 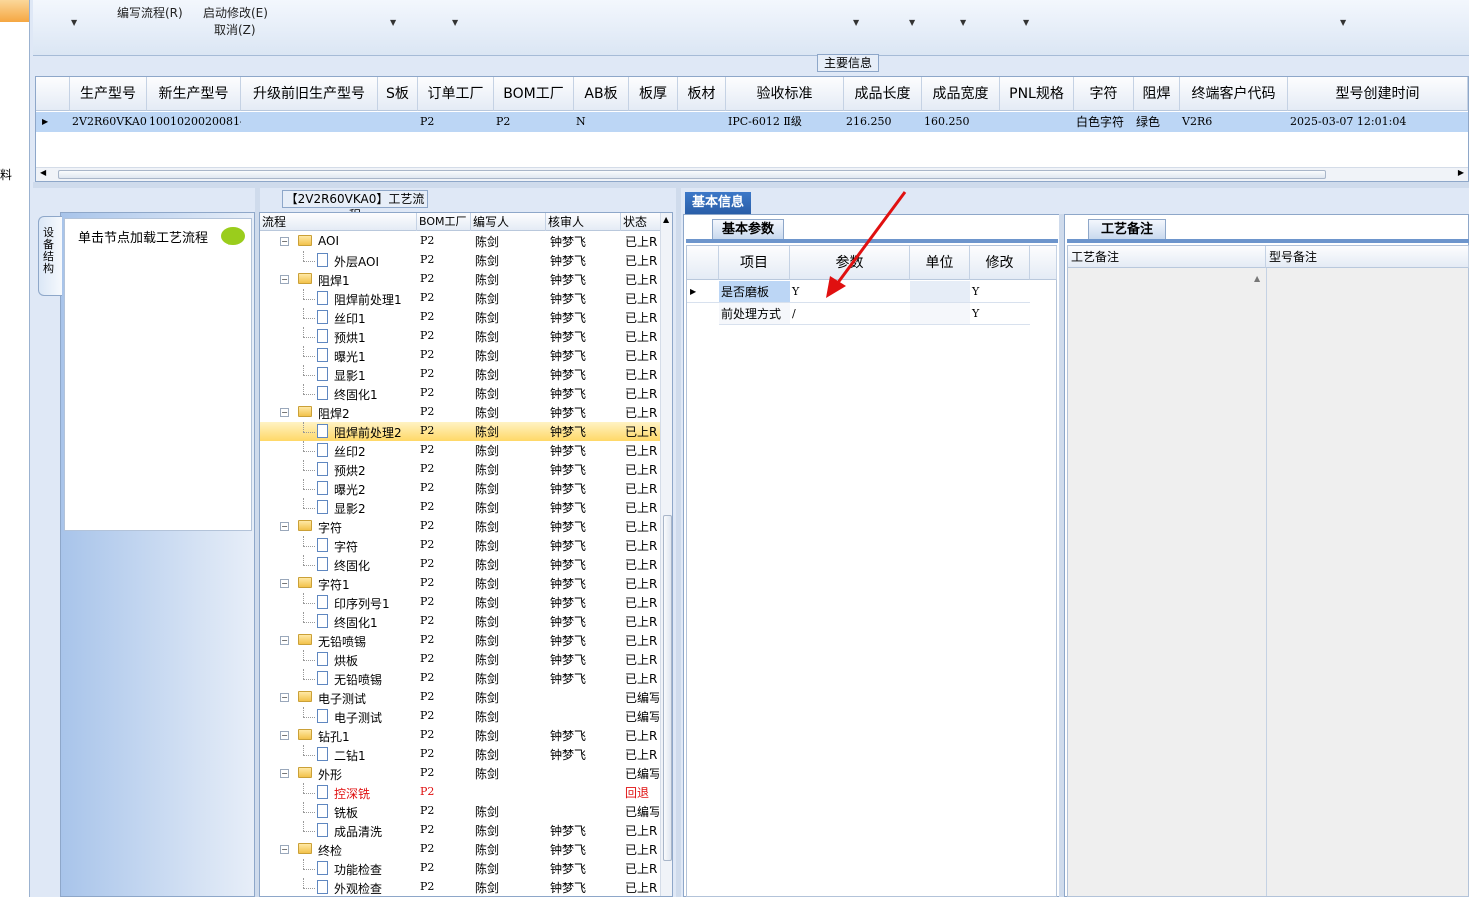 What do you see at coordinates (850, 314) in the screenshot?
I see `param-value: /` at bounding box center [850, 314].